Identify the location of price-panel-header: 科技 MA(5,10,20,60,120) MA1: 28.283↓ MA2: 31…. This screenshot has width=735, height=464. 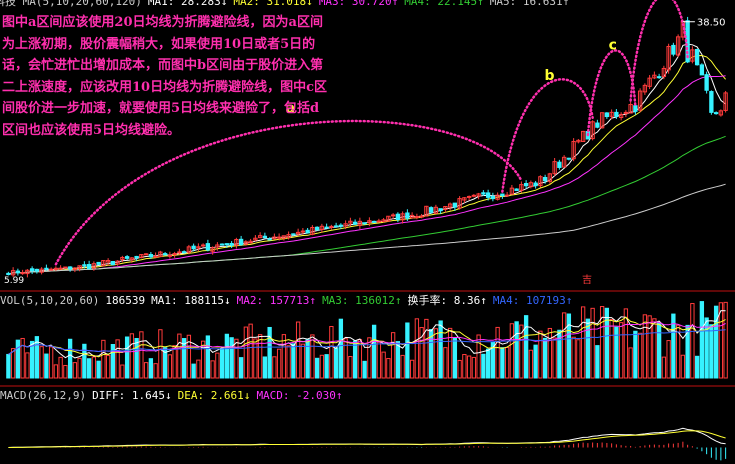
(287, 4).